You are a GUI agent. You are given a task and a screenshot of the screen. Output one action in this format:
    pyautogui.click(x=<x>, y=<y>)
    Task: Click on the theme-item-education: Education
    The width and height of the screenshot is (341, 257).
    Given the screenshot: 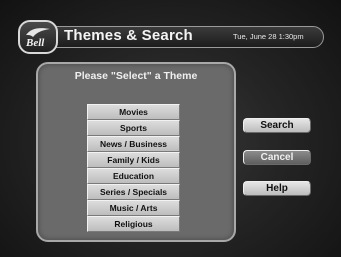 What is the action you would take?
    pyautogui.click(x=133, y=176)
    